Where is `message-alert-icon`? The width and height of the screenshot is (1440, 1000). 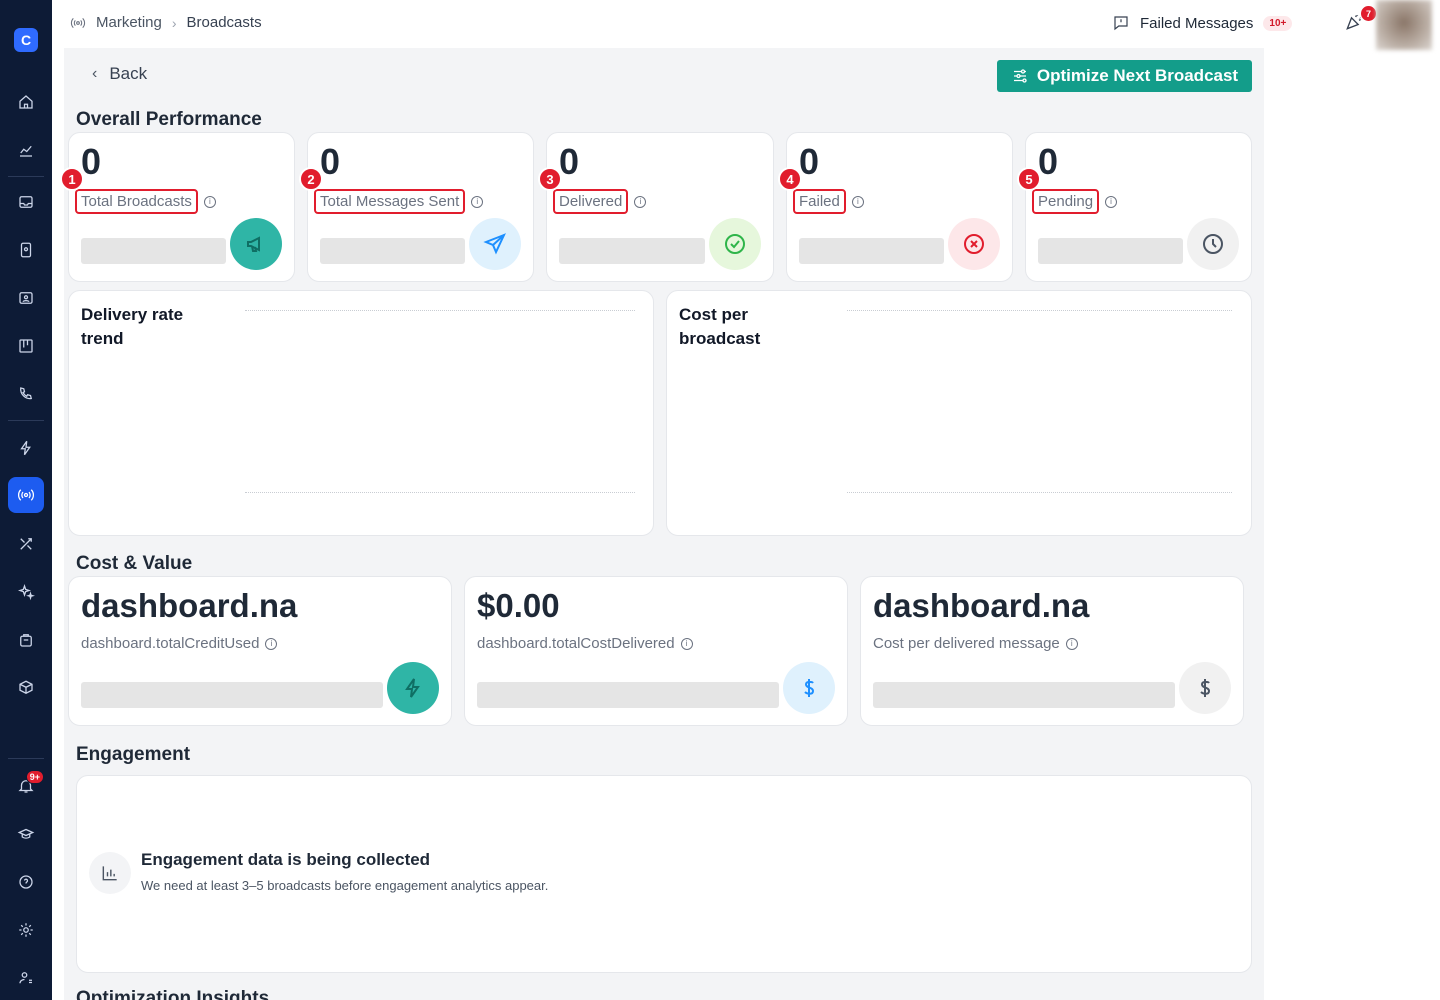
message-alert-icon is located at coordinates (1121, 23).